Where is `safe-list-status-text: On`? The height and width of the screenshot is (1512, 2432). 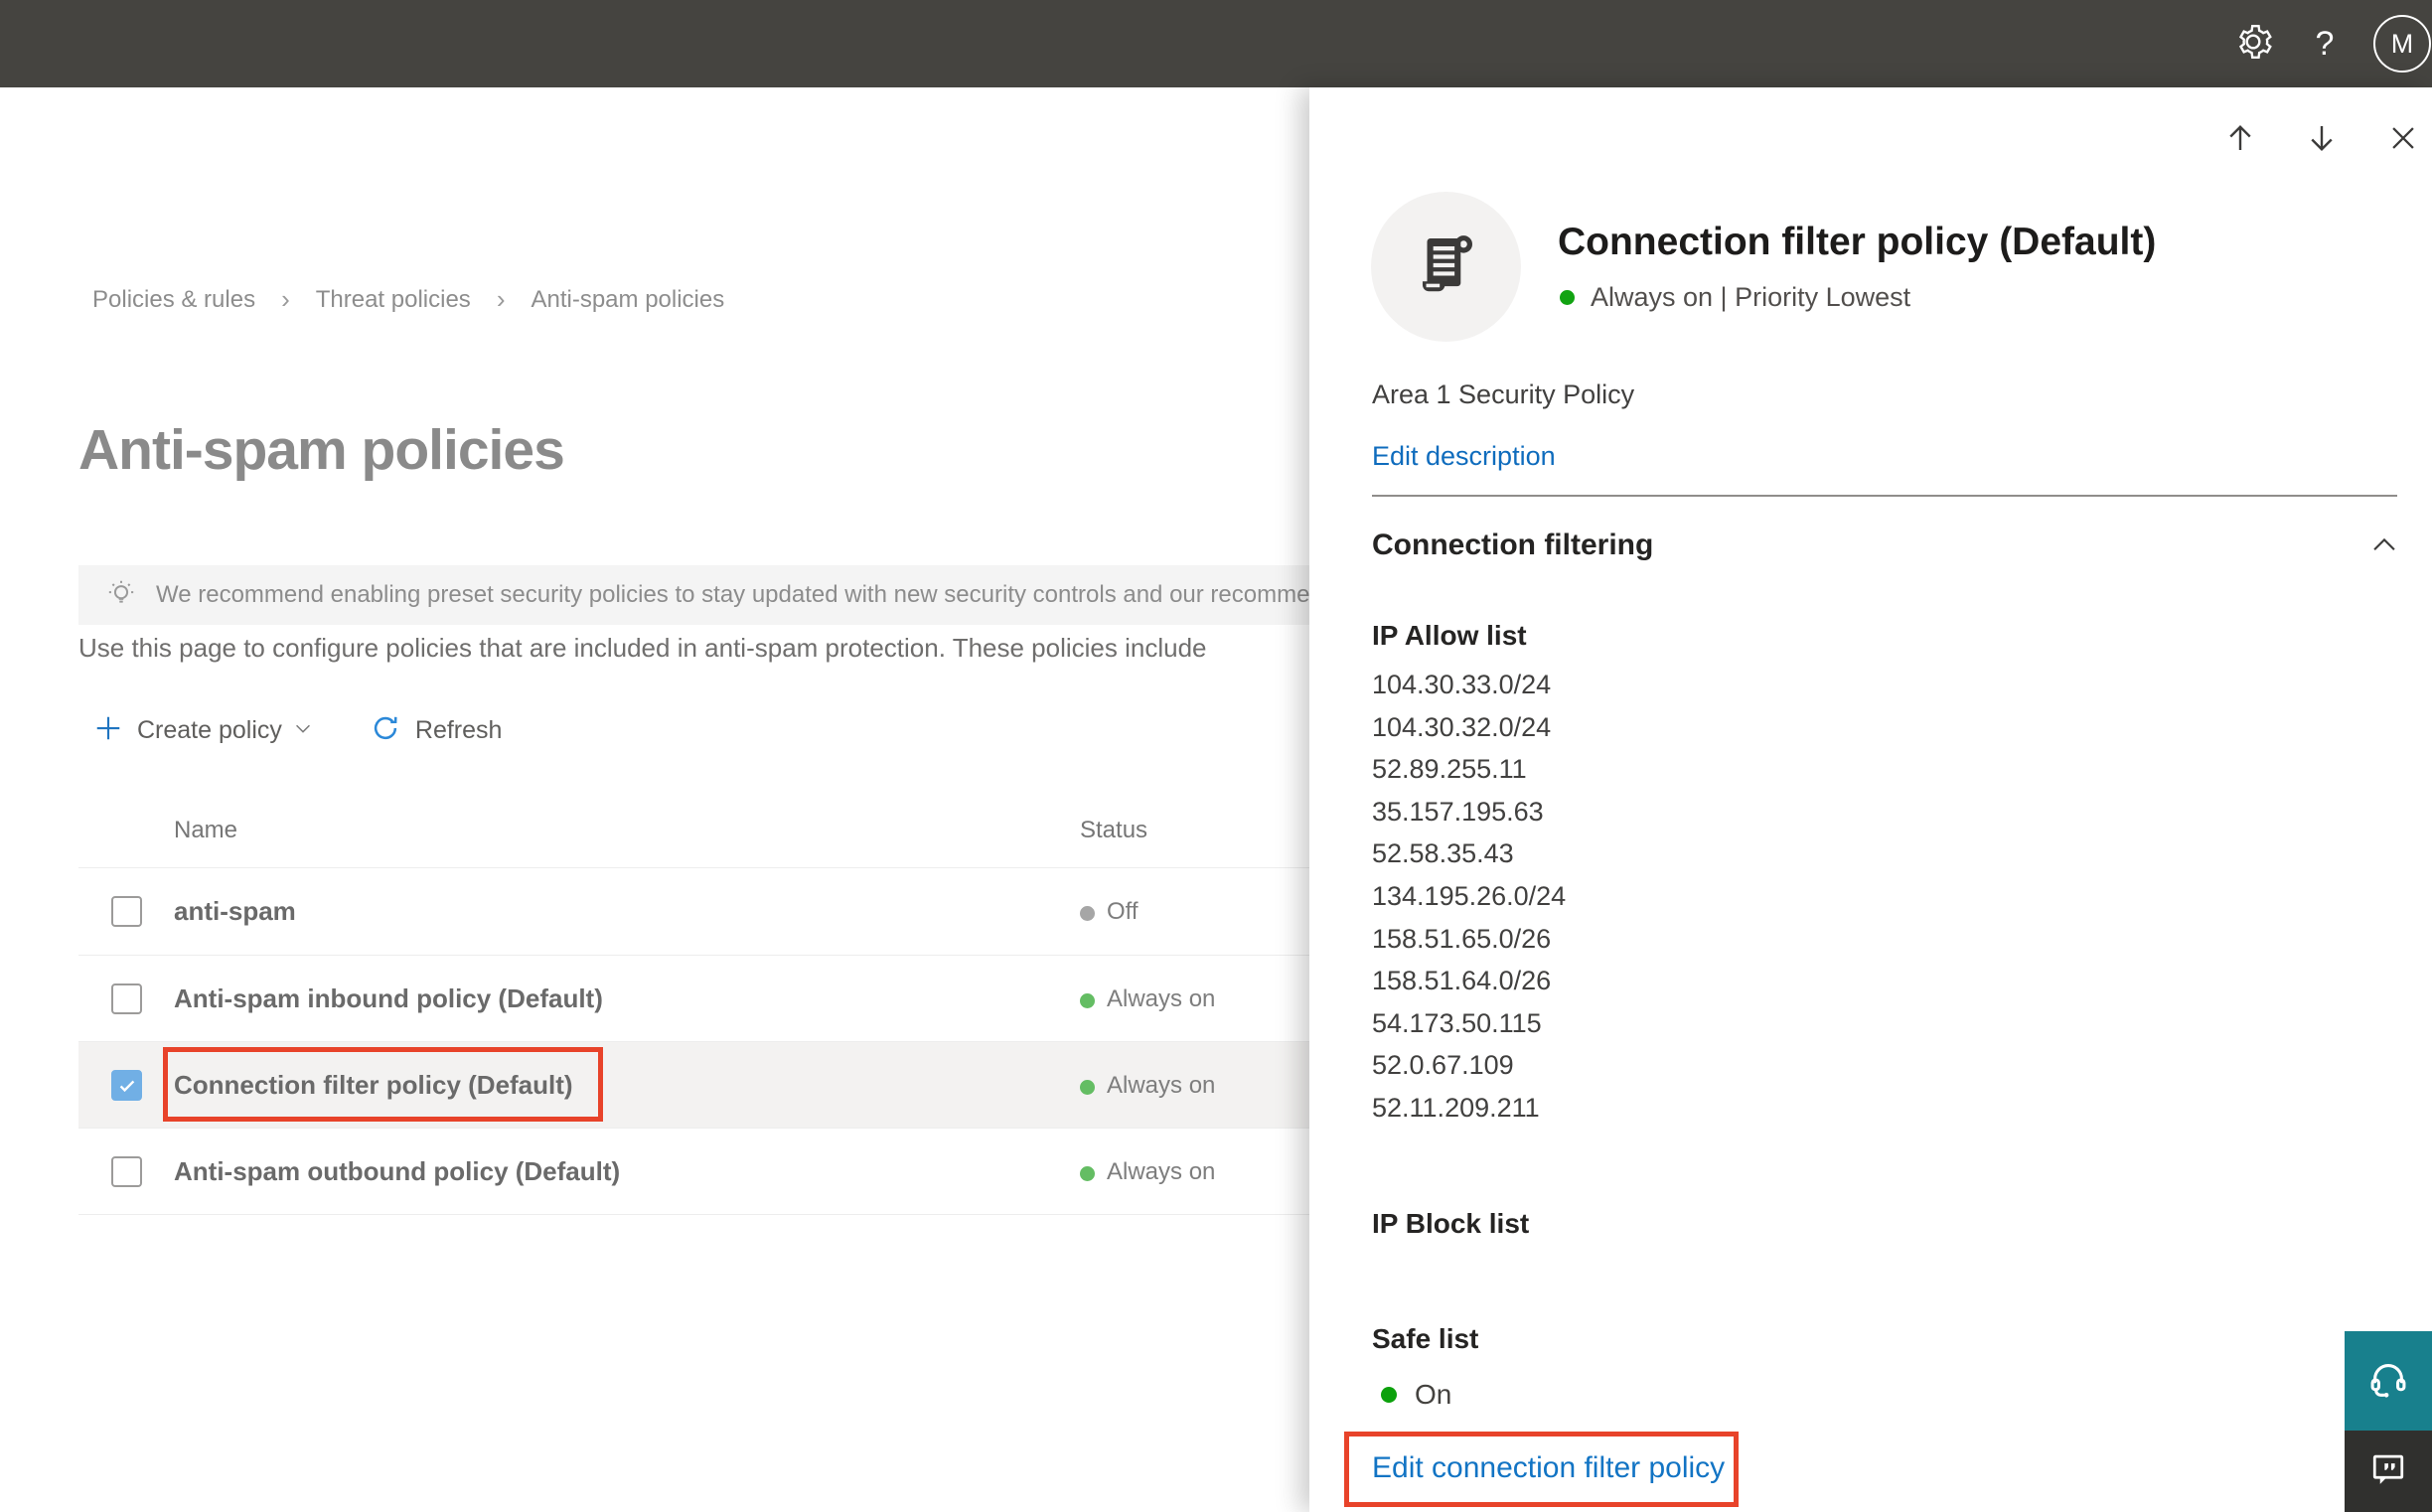 safe-list-status-text: On is located at coordinates (1433, 1394).